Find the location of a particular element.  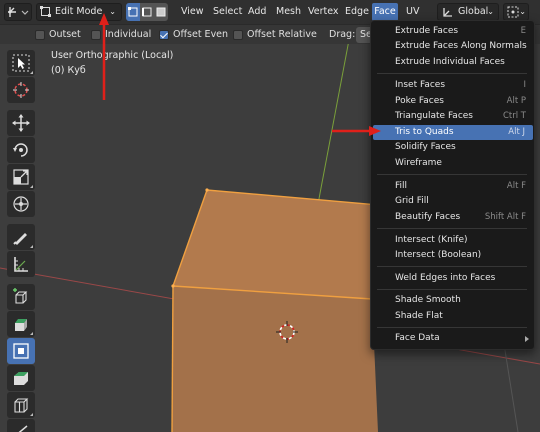

menu-item-grid-fill: Grid Fill is located at coordinates (452, 201).